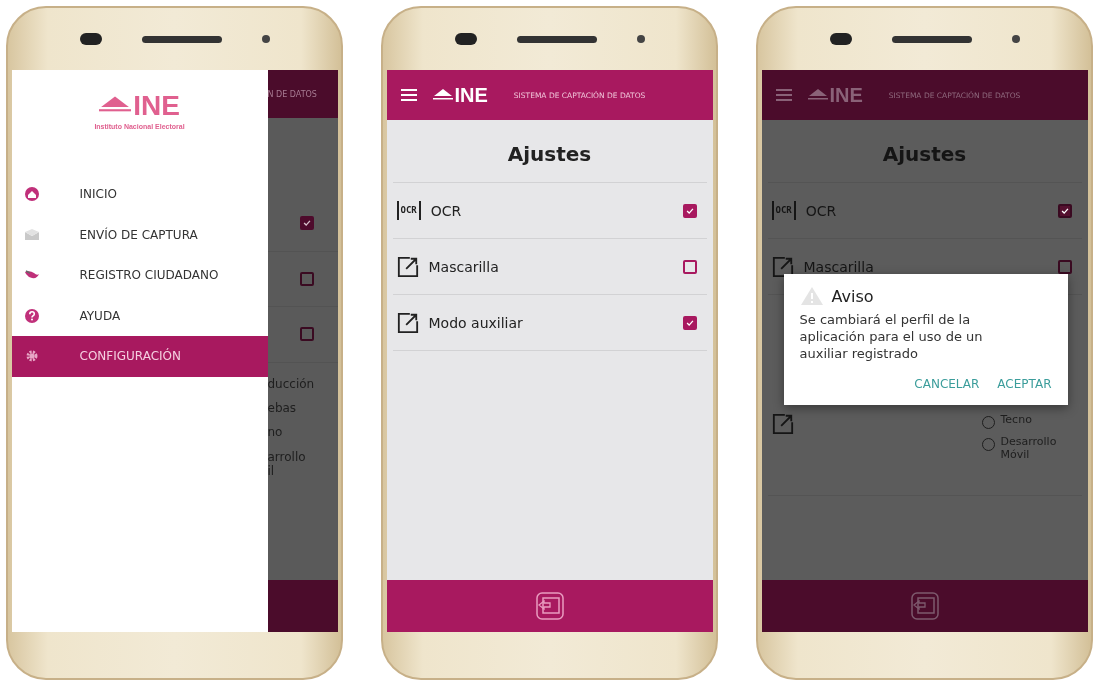 The height and width of the screenshot is (687, 1099). I want to click on drawer-item: REGISTRO CIUDADANO, so click(139, 275).